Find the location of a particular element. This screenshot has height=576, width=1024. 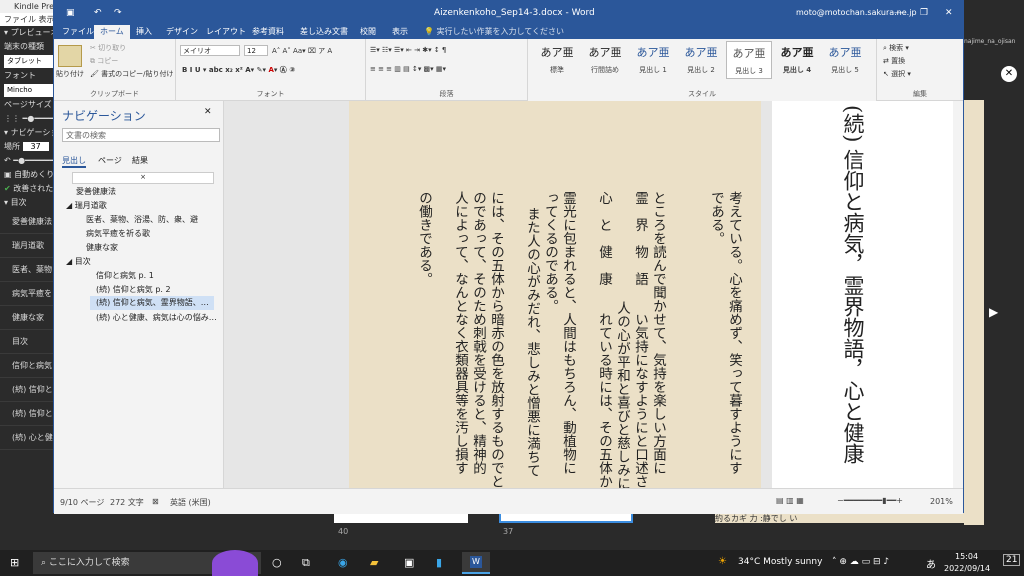

file-explorer-icon: ▰ is located at coordinates (374, 562).